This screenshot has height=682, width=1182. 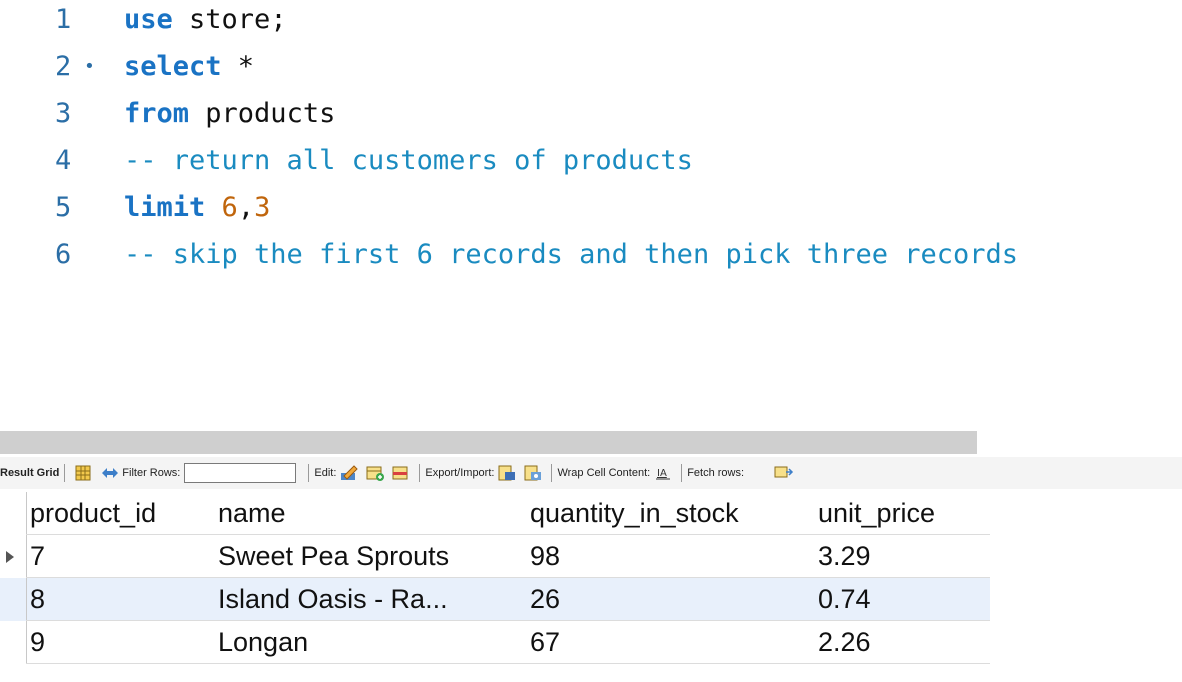 What do you see at coordinates (115, 642) in the screenshot?
I see `grid-cell: 9` at bounding box center [115, 642].